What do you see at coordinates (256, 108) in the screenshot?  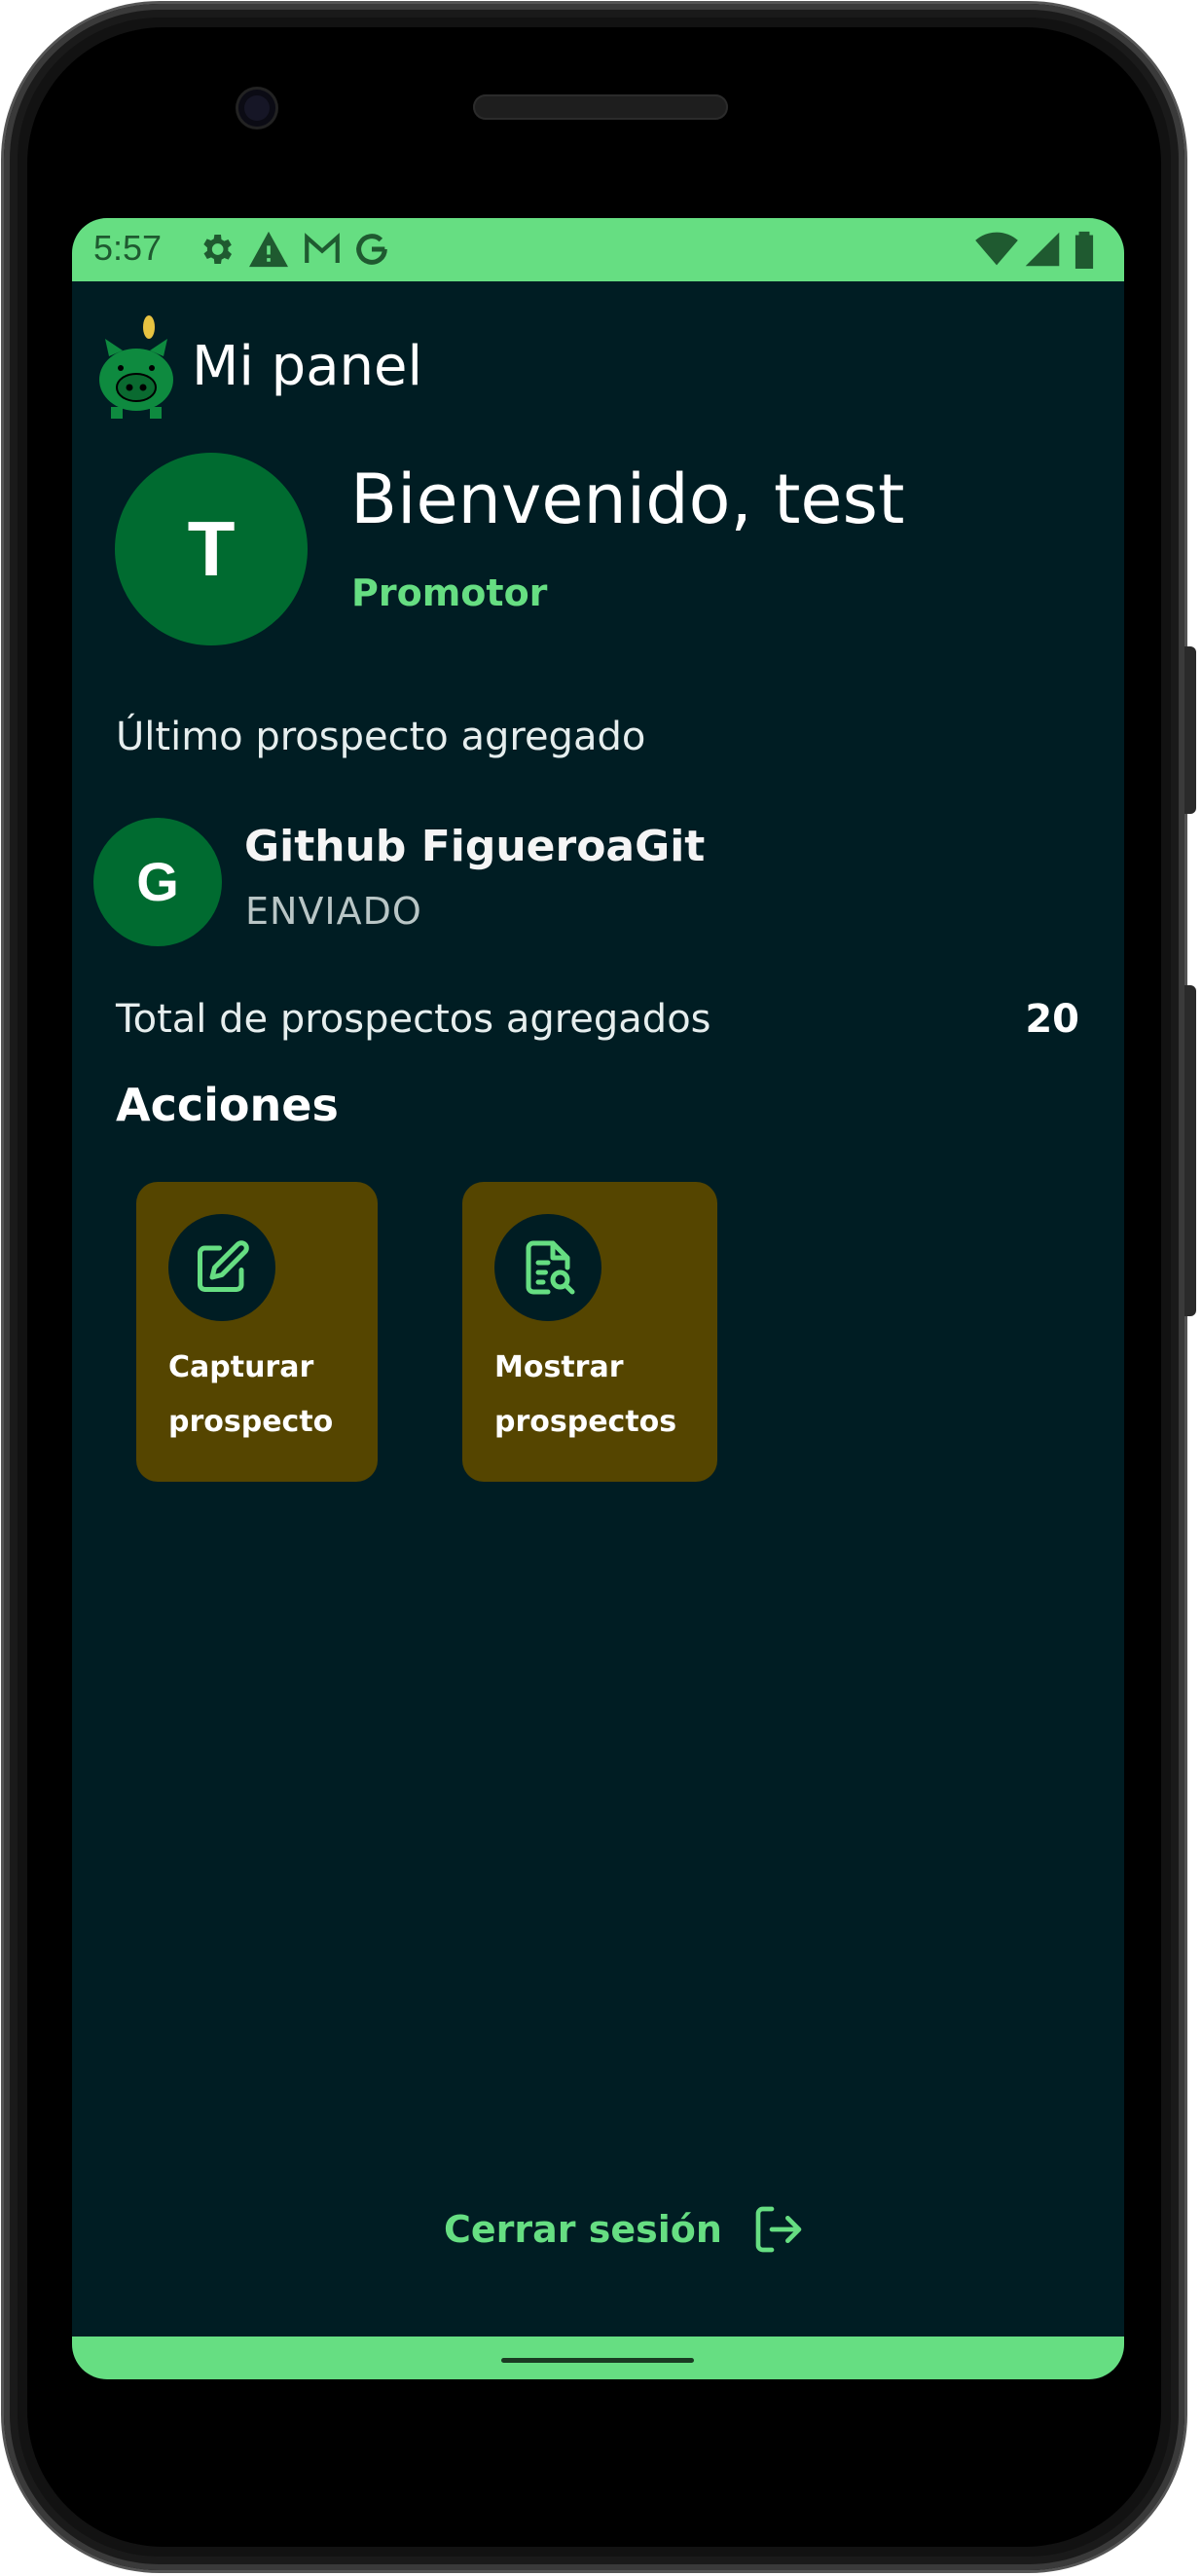 I see `front-camera` at bounding box center [256, 108].